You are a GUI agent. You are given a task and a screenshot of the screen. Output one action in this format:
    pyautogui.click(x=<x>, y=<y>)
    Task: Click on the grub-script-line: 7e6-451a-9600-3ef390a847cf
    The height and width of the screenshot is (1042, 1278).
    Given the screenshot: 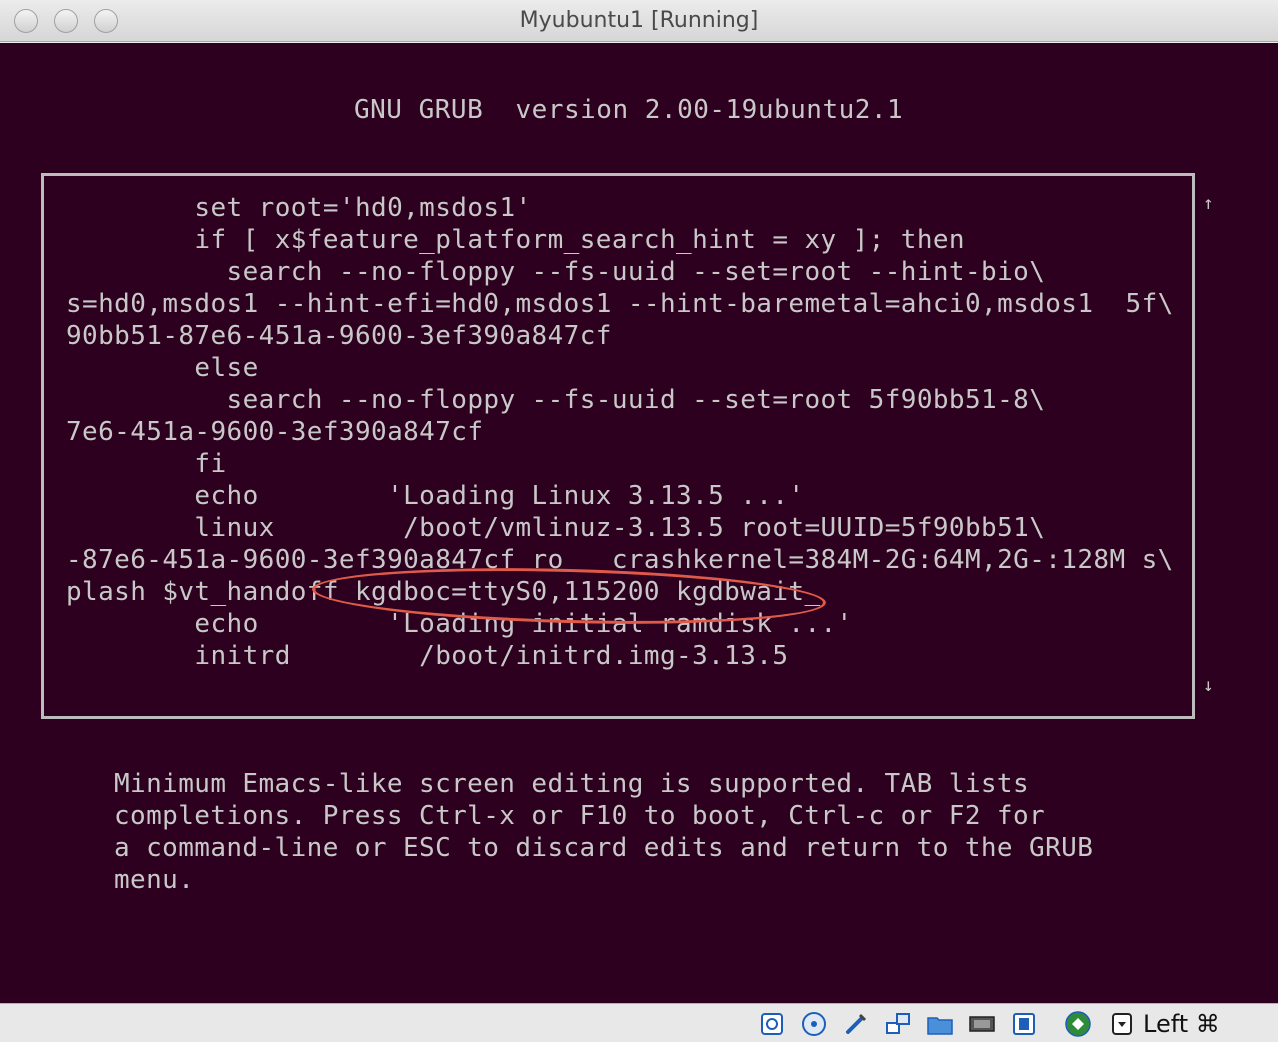 What is the action you would take?
    pyautogui.click(x=274, y=432)
    